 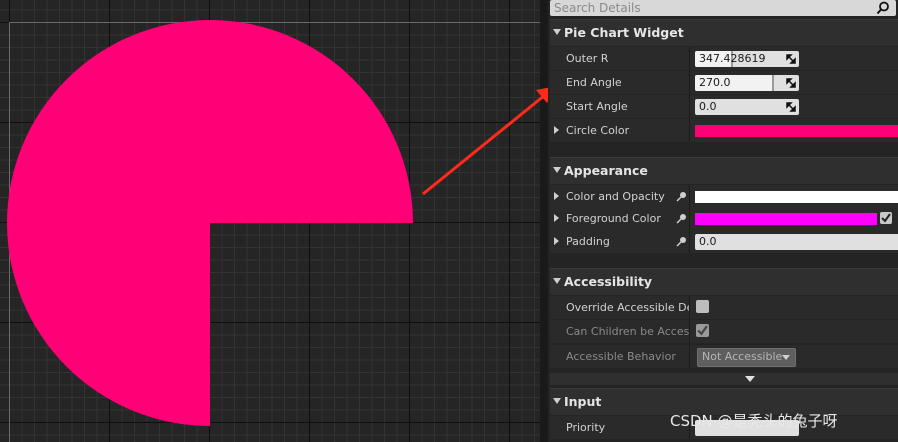 I want to click on property-row-foreground-color: Foreground Color, so click(x=724, y=218).